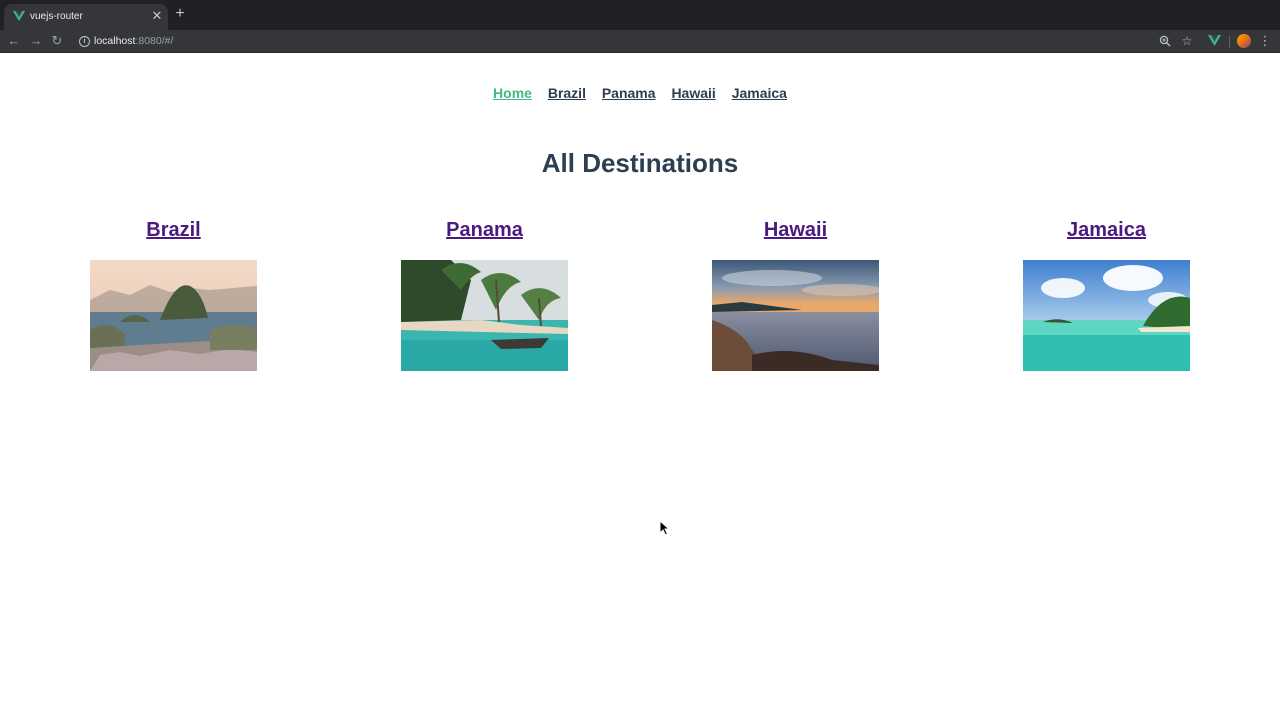 This screenshot has width=1280, height=720. I want to click on browser-tab: vuejs-router ✕, so click(86, 17).